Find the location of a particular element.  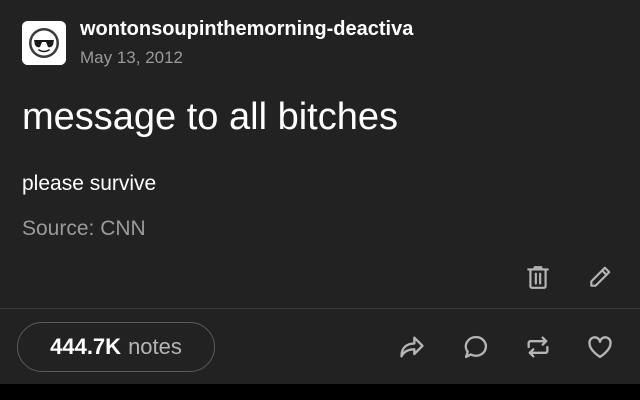

post-date: May 13, 2012 is located at coordinates (132, 57).